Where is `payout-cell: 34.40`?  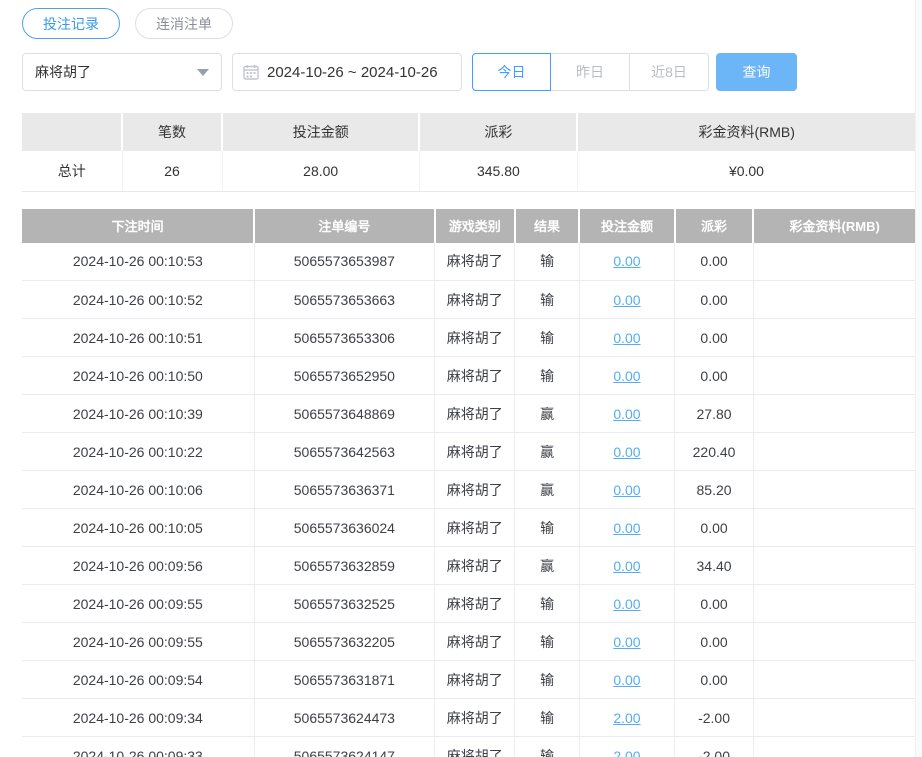 payout-cell: 34.40 is located at coordinates (714, 565).